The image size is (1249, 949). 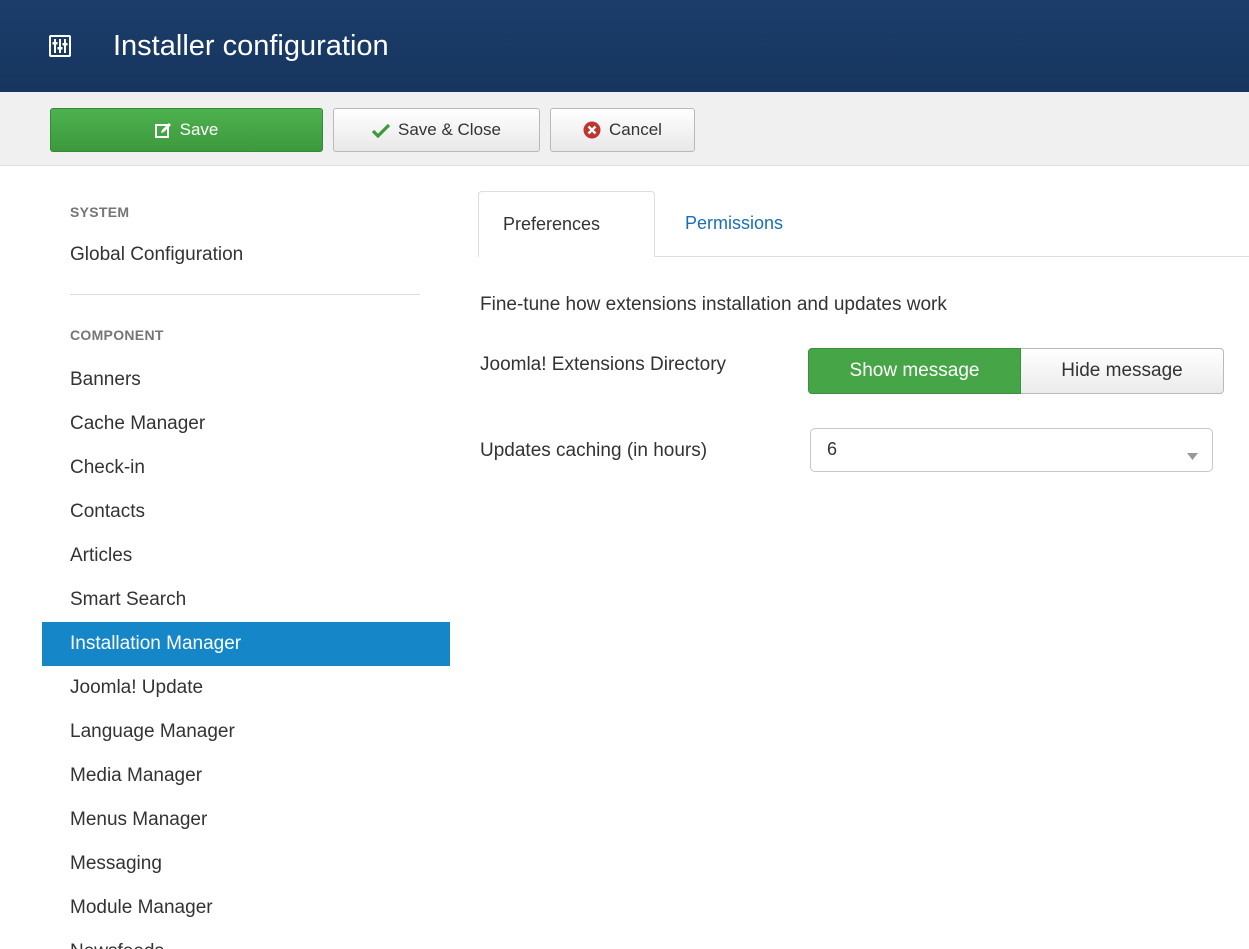 I want to click on sidebar-item-global-configuration: Global Configuration, so click(x=246, y=255).